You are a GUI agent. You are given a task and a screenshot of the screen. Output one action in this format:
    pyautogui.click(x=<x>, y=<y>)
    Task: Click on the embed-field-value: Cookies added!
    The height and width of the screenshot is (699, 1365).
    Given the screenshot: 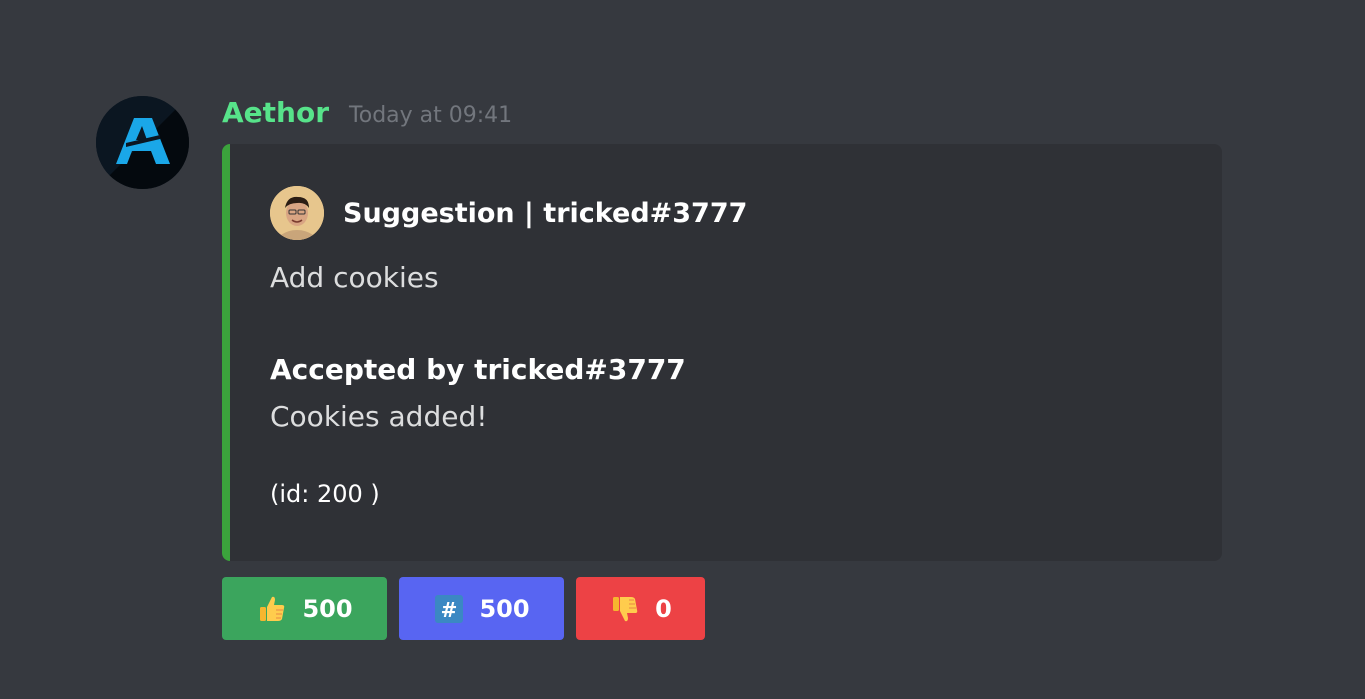 What is the action you would take?
    pyautogui.click(x=379, y=416)
    